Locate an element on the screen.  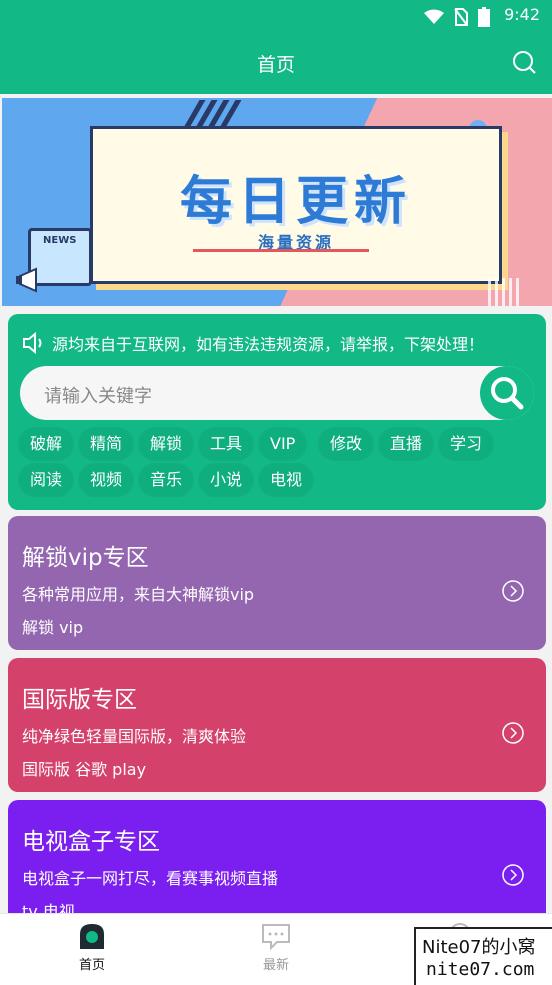
search-button is located at coordinates (507, 393).